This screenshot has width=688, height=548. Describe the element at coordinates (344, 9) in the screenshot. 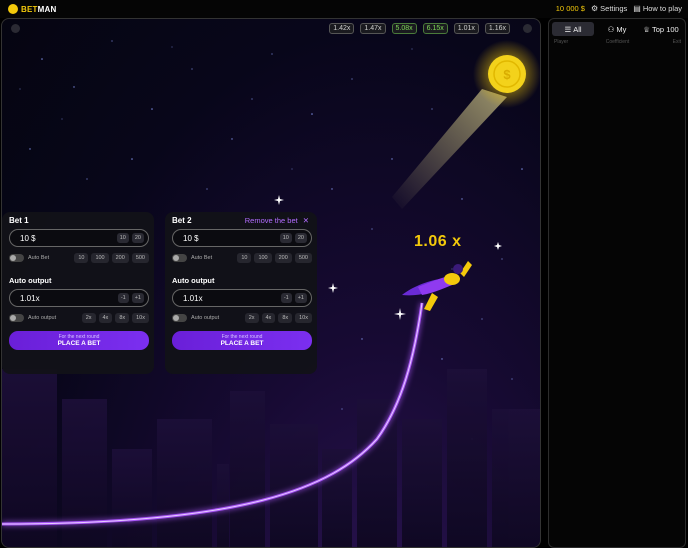

I see `top-bar: BETMAN 10 000 $ ⚙ Settings ▤ How to play` at that location.